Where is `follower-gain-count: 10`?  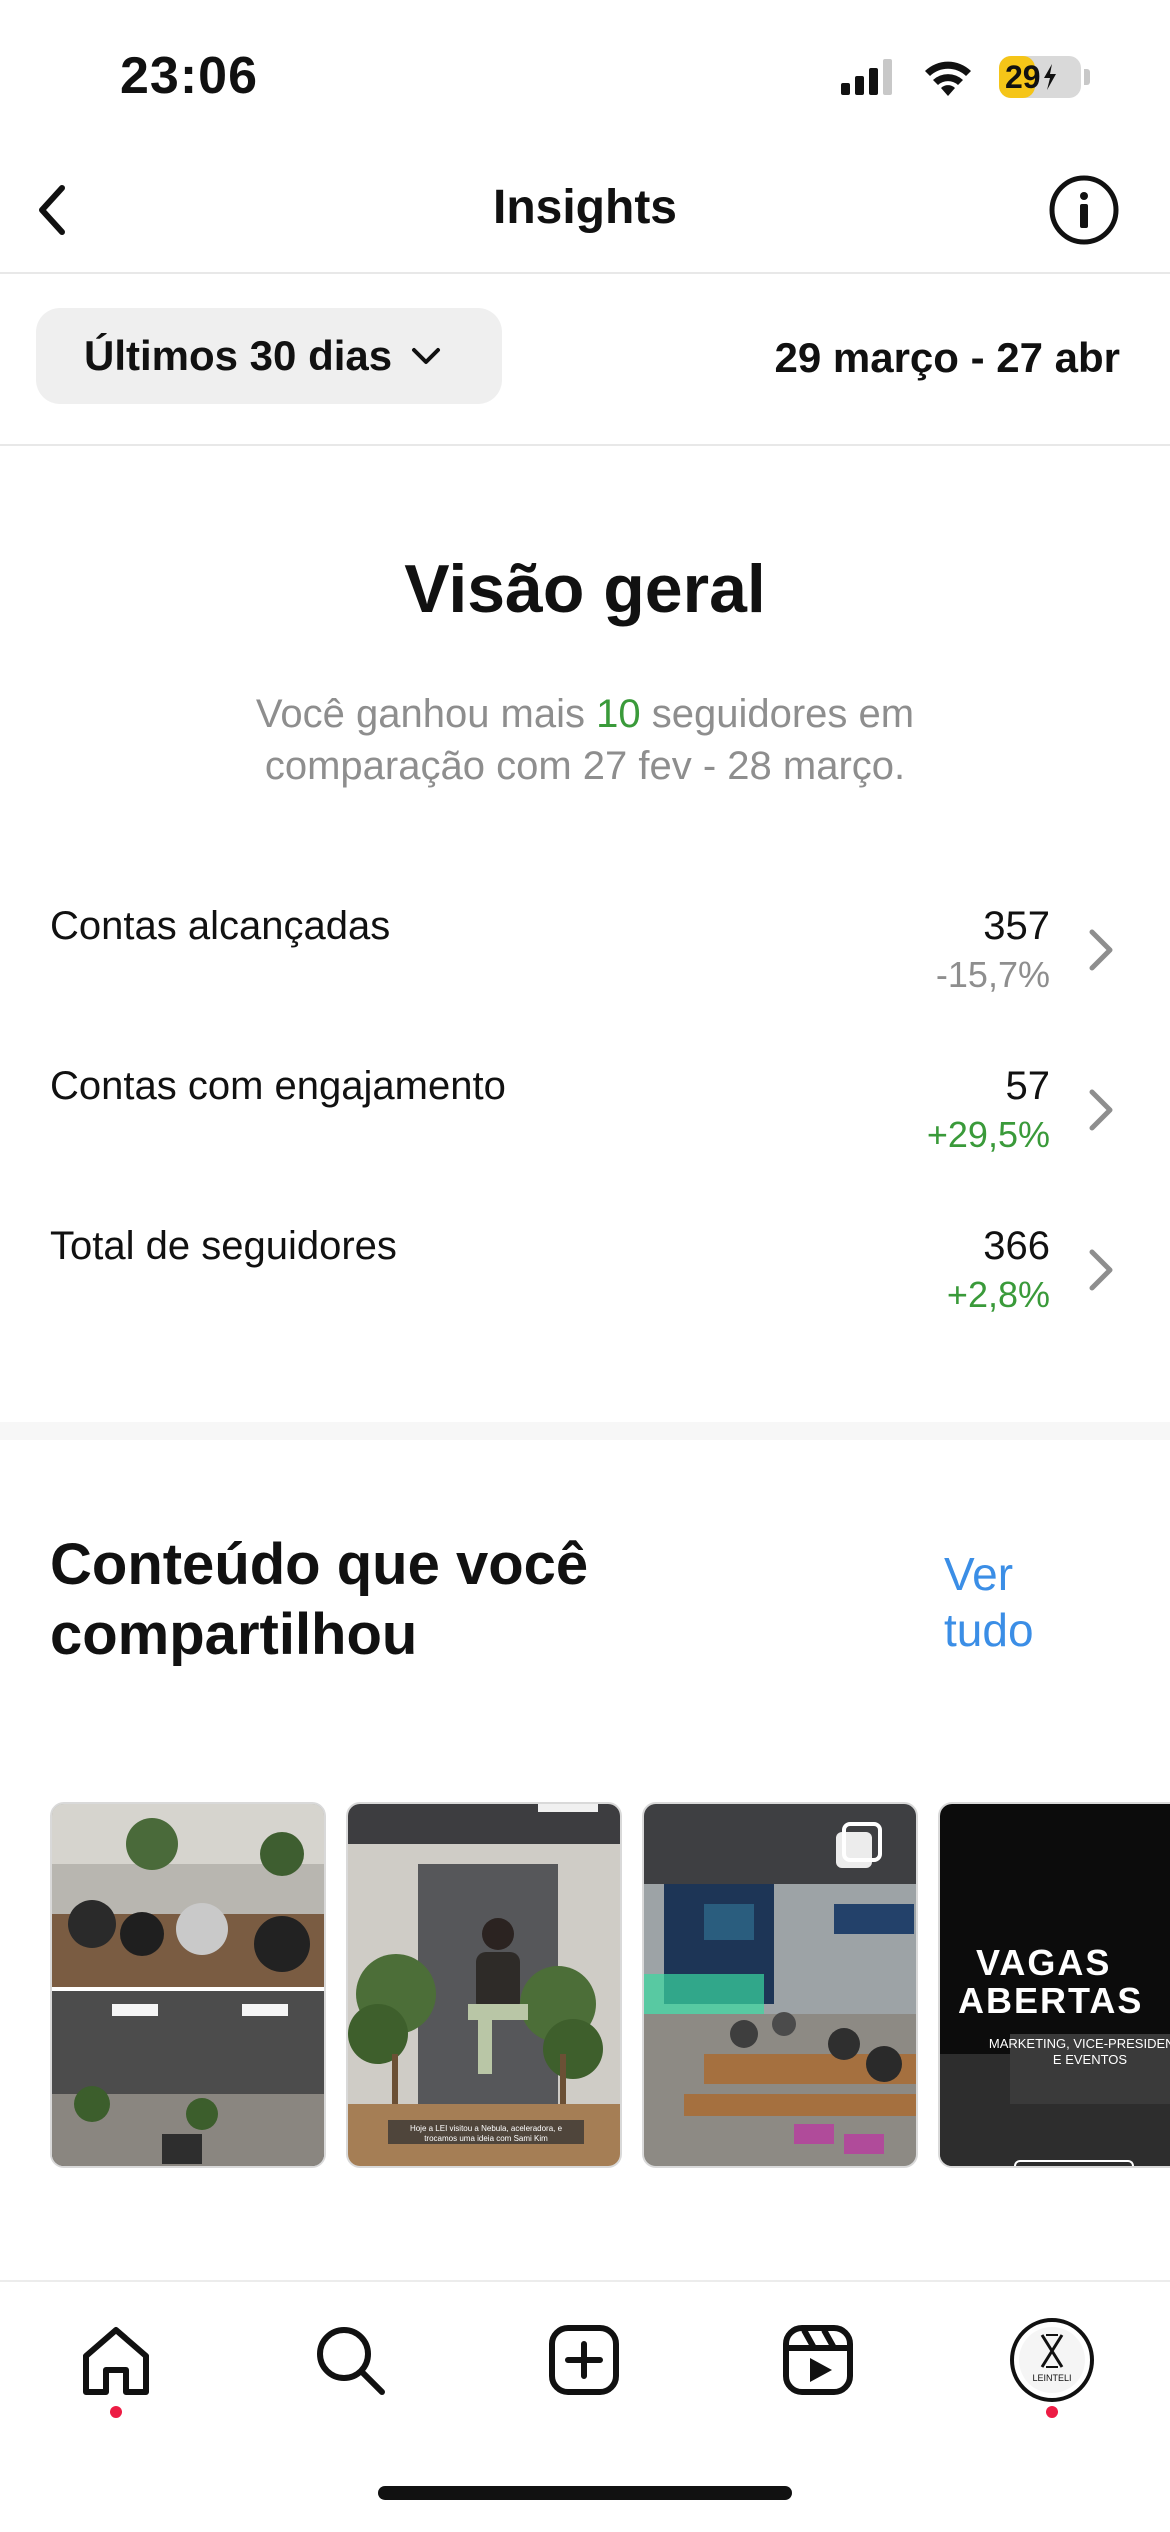
follower-gain-count: 10 is located at coordinates (618, 714).